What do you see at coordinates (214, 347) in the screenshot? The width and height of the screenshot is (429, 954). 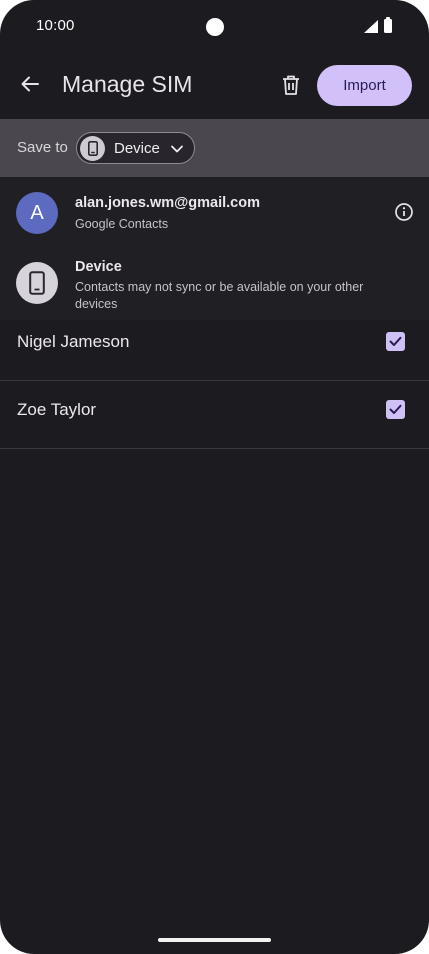 I see `contact-row: Nigel Jameson` at bounding box center [214, 347].